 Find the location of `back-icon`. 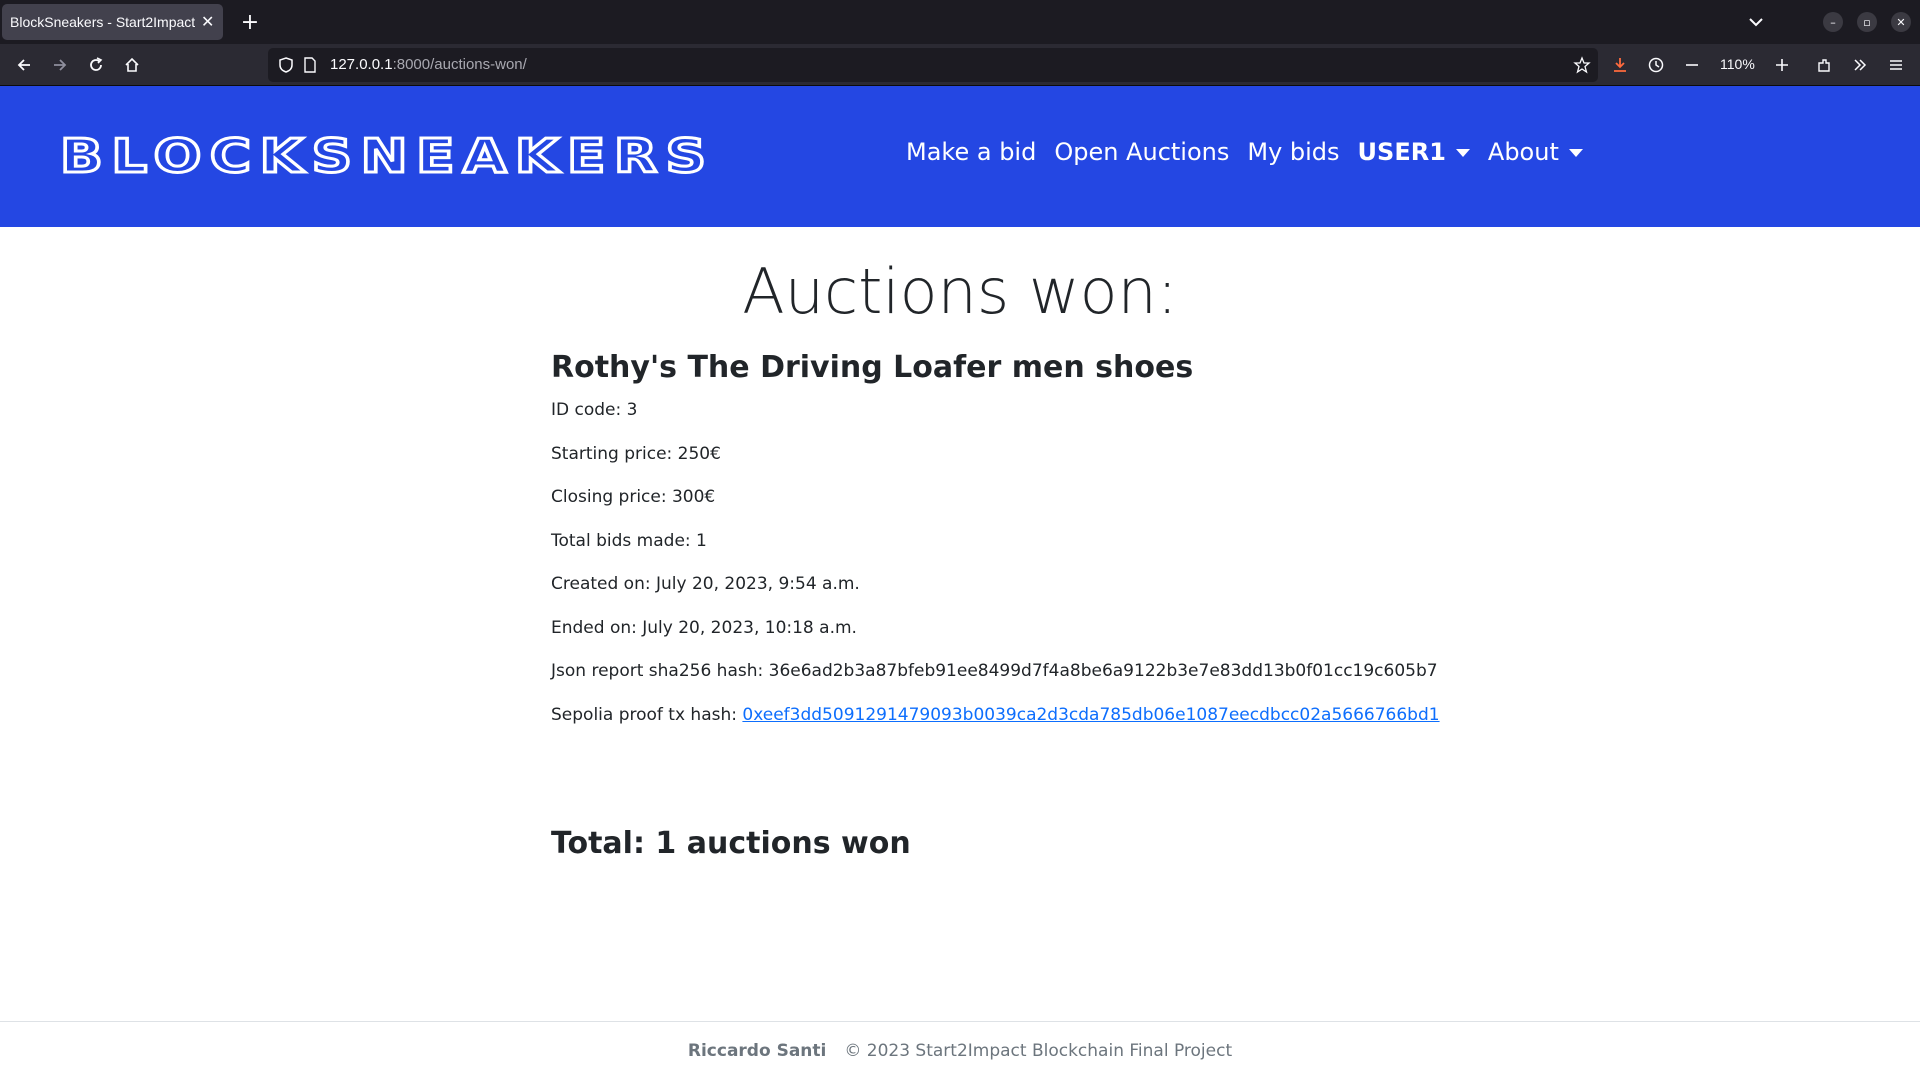

back-icon is located at coordinates (24, 65).